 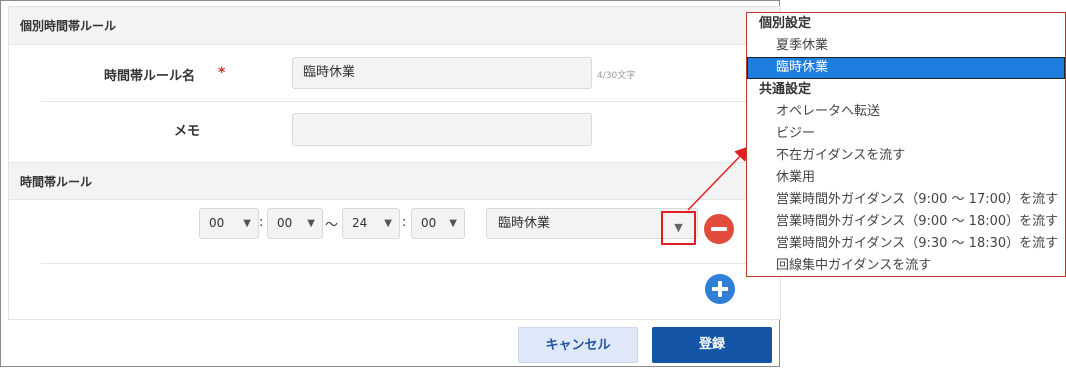 What do you see at coordinates (906, 200) in the screenshot?
I see `dropdown-option: 営業時間外ガイダンス（9:00 ～ 17:00）を流す` at bounding box center [906, 200].